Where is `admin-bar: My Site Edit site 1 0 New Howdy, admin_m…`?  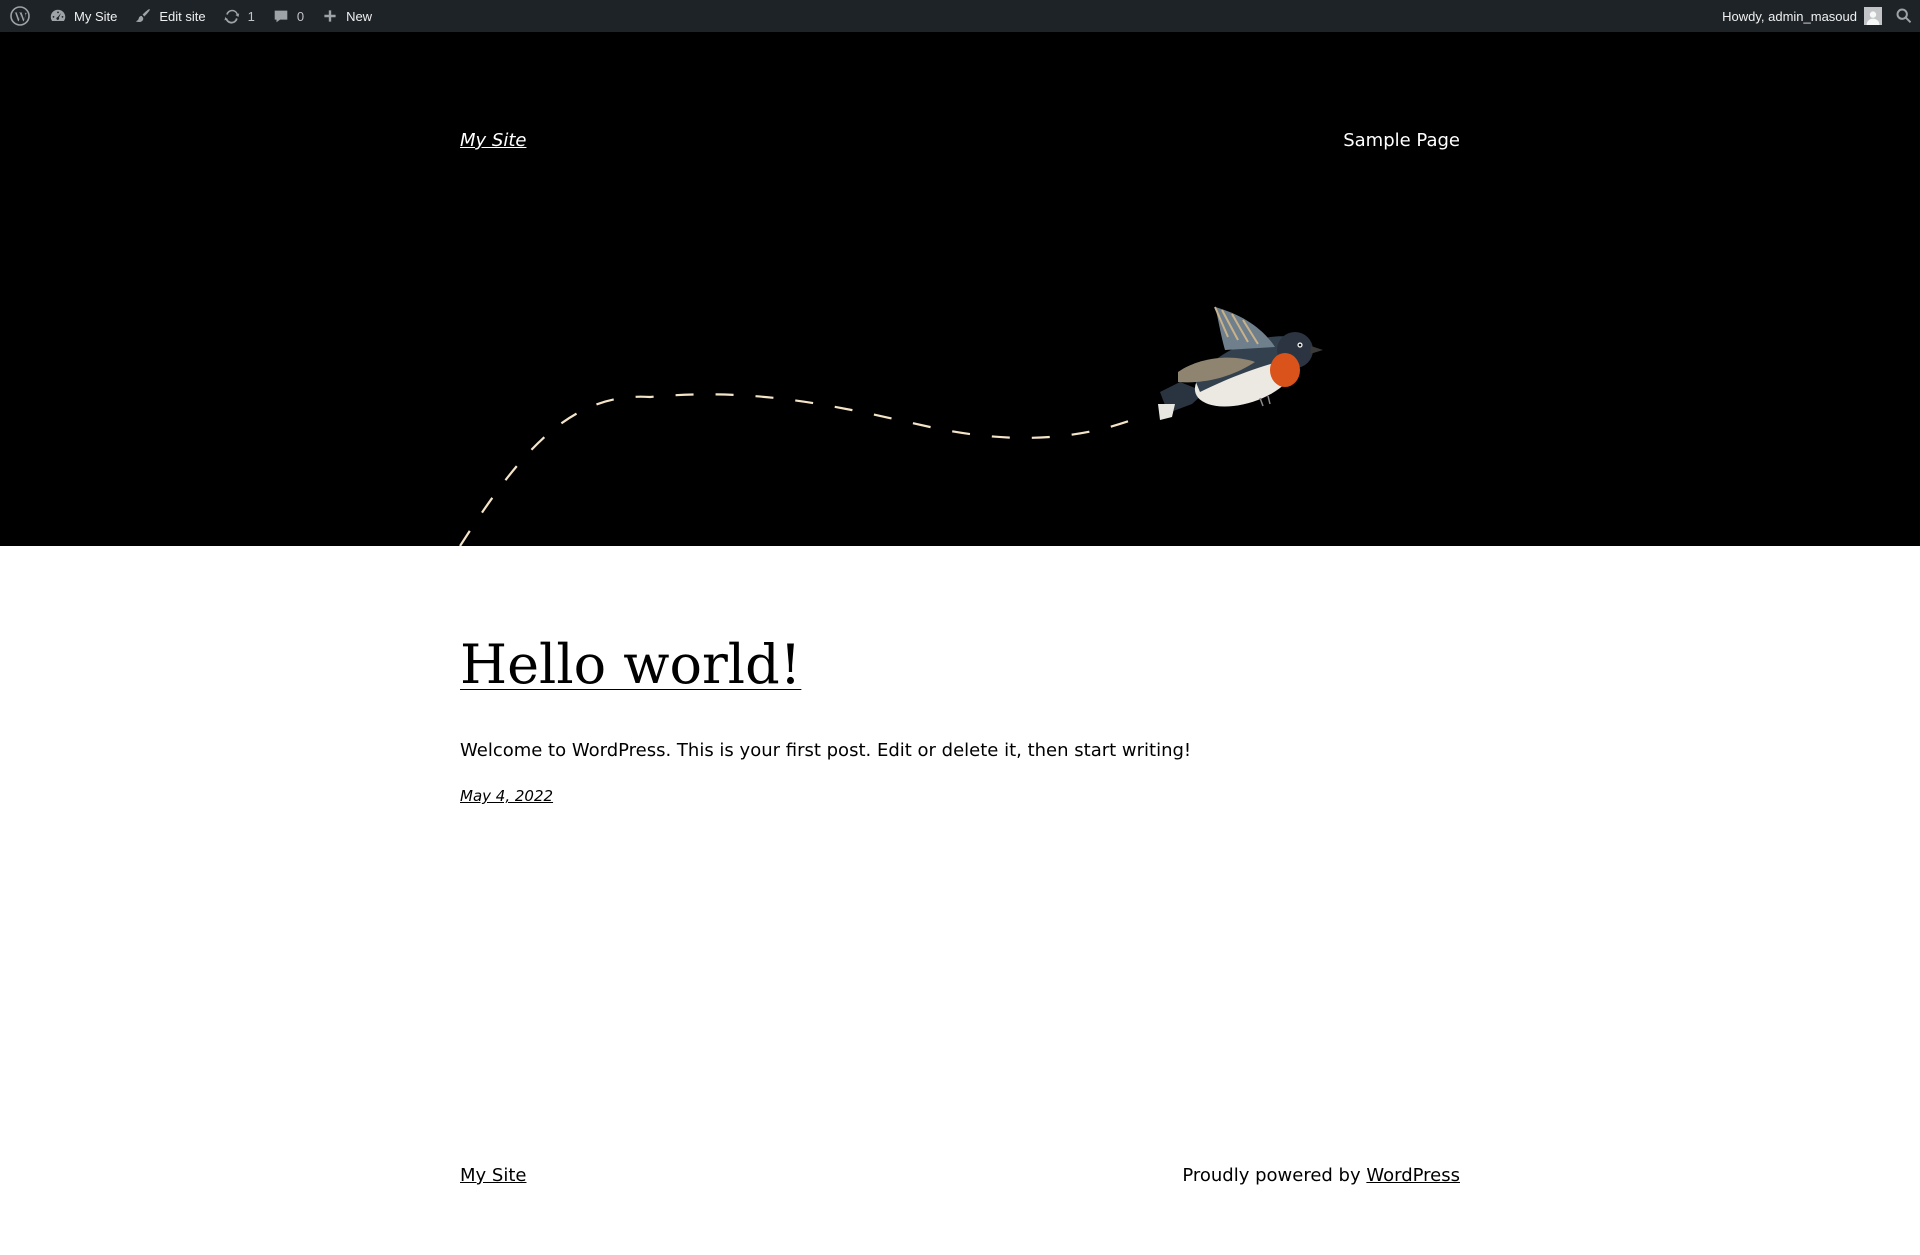
admin-bar: My Site Edit site 1 0 New Howdy, admin_m… is located at coordinates (960, 16).